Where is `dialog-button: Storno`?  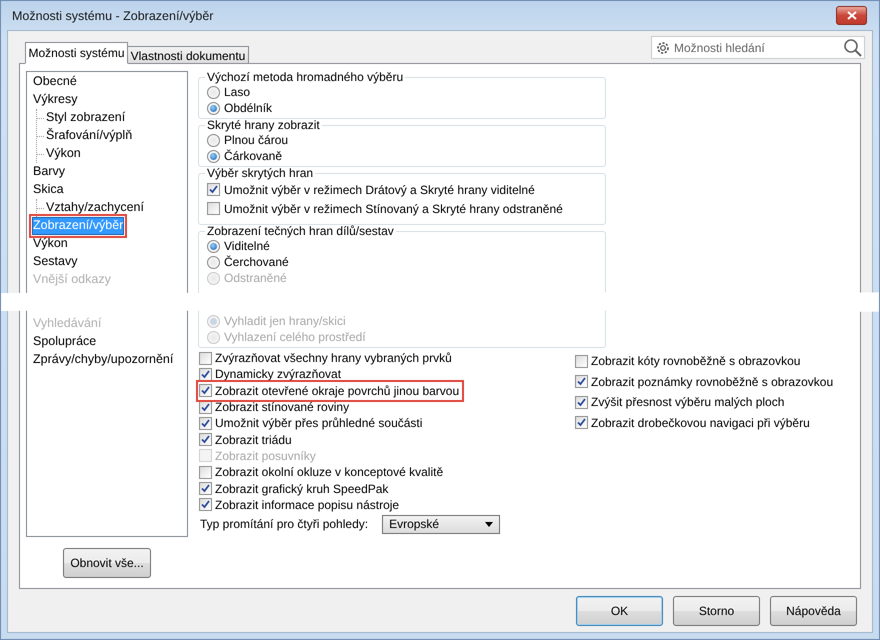 dialog-button: Storno is located at coordinates (716, 611).